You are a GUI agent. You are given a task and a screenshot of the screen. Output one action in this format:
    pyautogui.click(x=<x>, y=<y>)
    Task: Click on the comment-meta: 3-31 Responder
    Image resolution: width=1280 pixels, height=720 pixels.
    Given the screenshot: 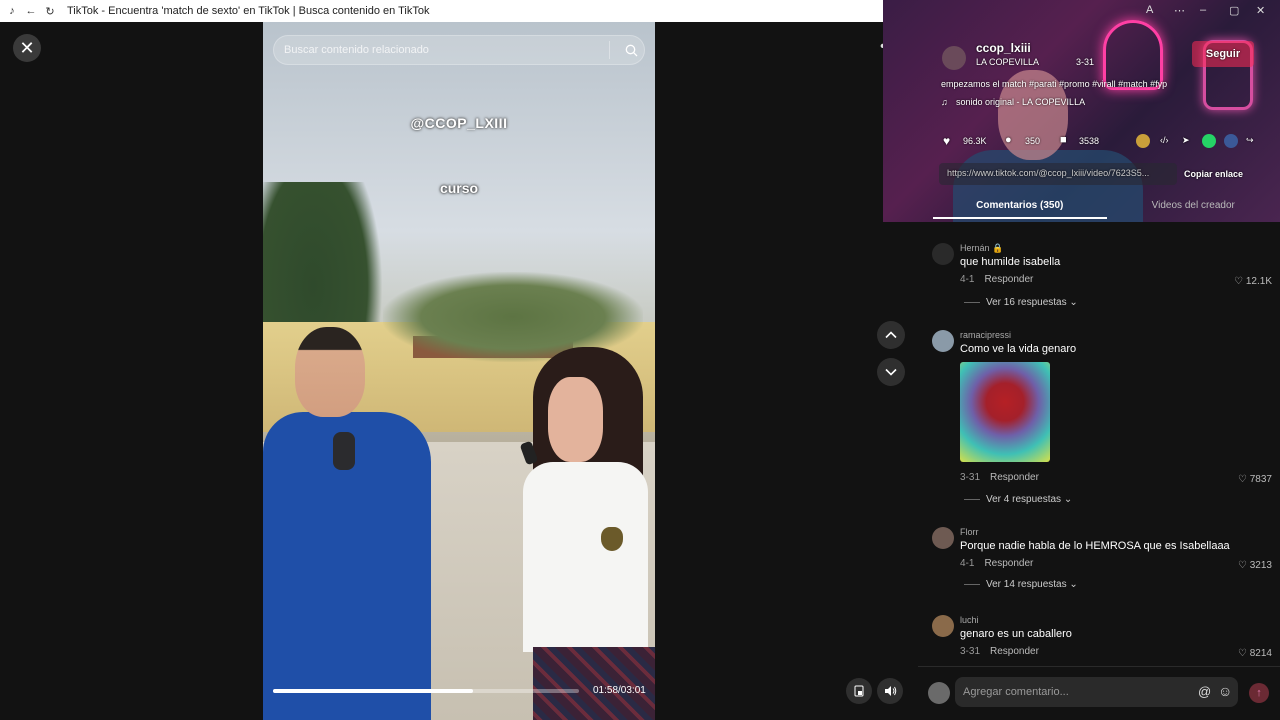 What is the action you would take?
    pyautogui.click(x=999, y=651)
    